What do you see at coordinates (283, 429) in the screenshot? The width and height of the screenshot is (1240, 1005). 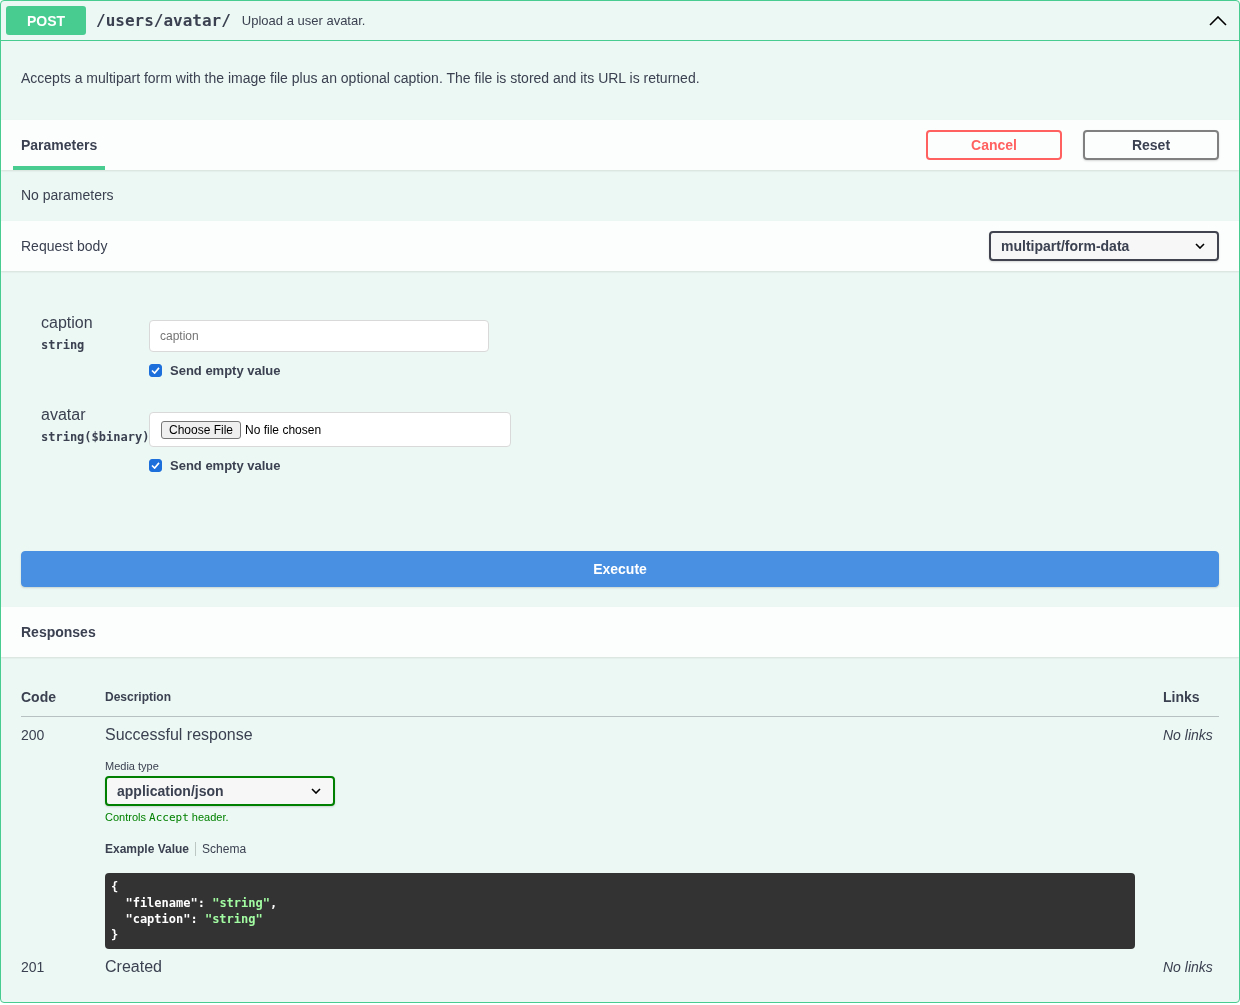 I see `file-status: No file chosen` at bounding box center [283, 429].